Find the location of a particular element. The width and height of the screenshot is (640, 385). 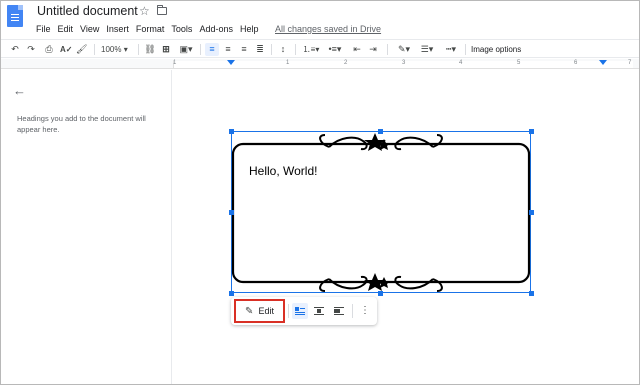

resize-handle-top-left is located at coordinates (231, 131).